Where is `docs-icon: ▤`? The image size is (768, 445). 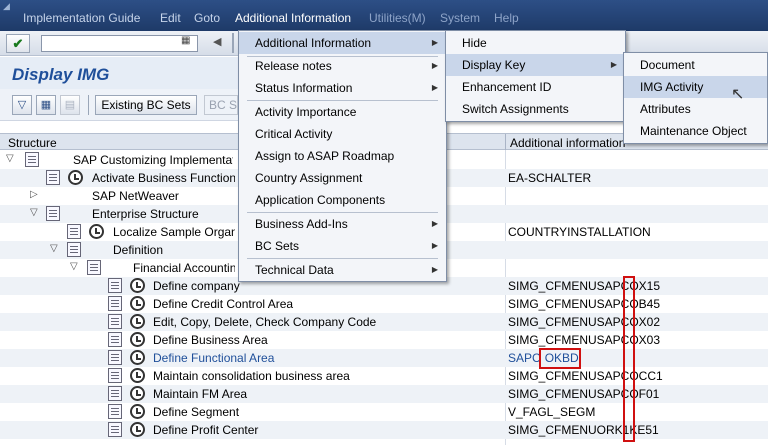
docs-icon: ▤ is located at coordinates (70, 105).